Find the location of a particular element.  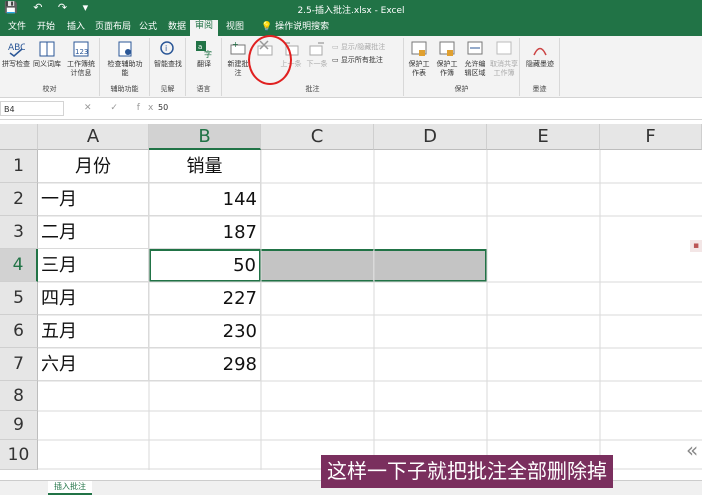

ribbon-tabs: 文件 开始 插入 页面布局 公式 数据 审阅 视图 💡 操作说明搜索 is located at coordinates (351, 27).